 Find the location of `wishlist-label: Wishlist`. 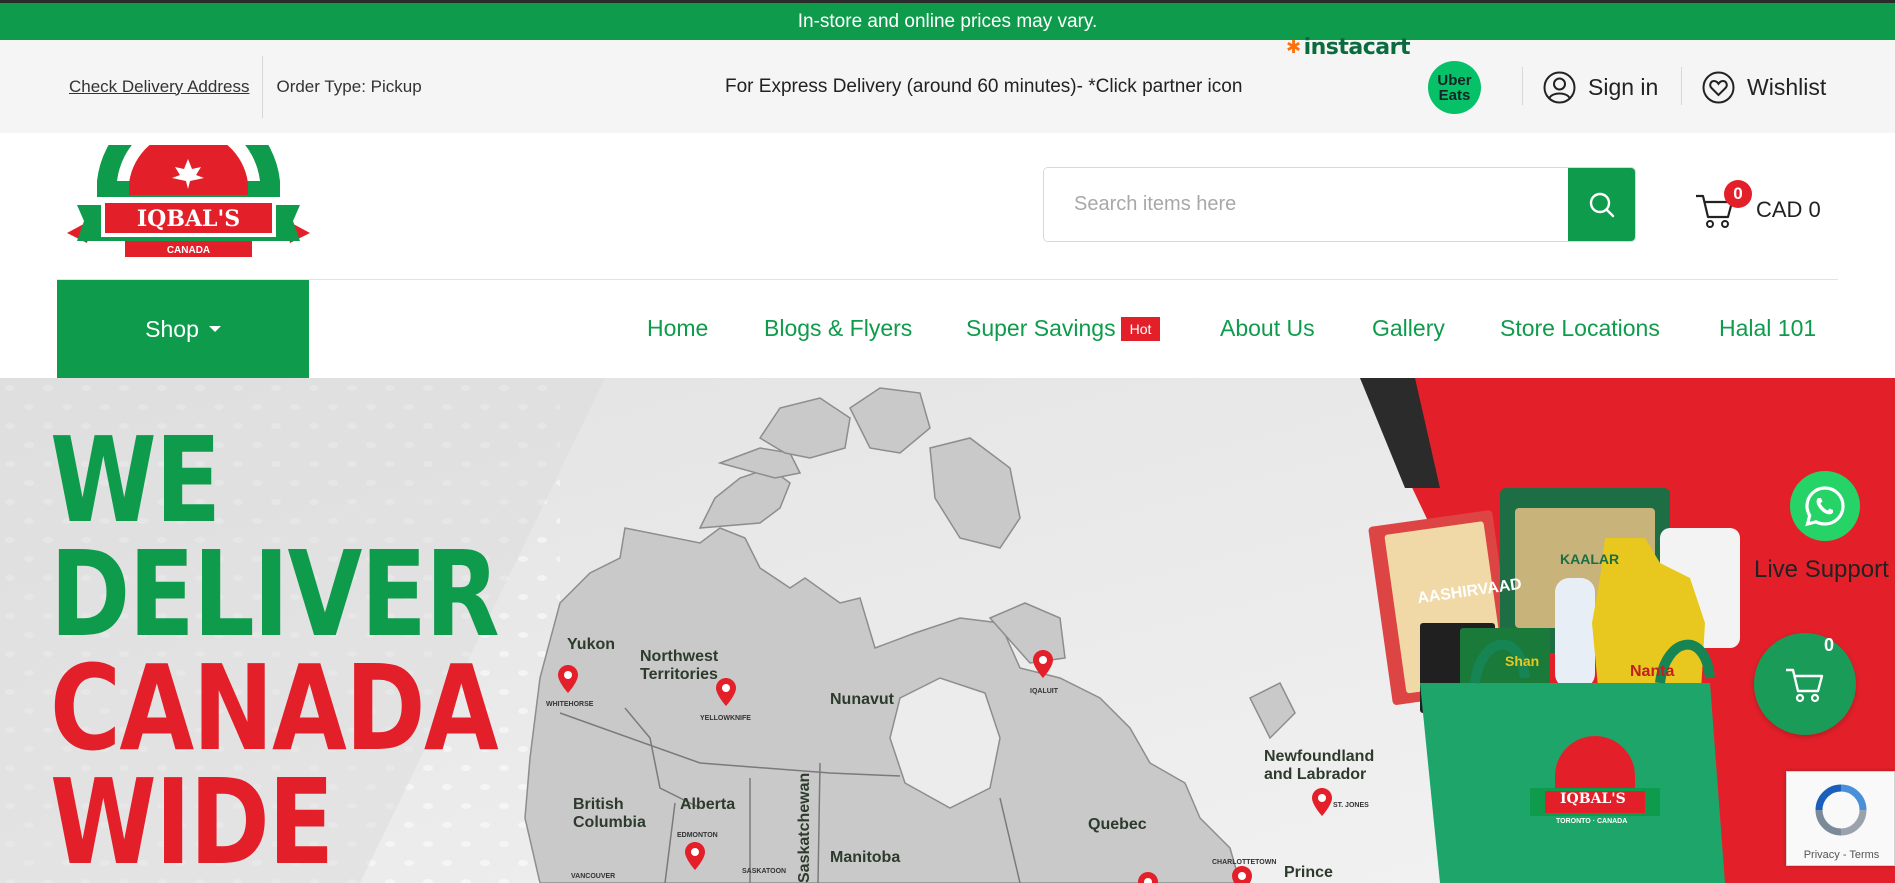

wishlist-label: Wishlist is located at coordinates (1787, 86).